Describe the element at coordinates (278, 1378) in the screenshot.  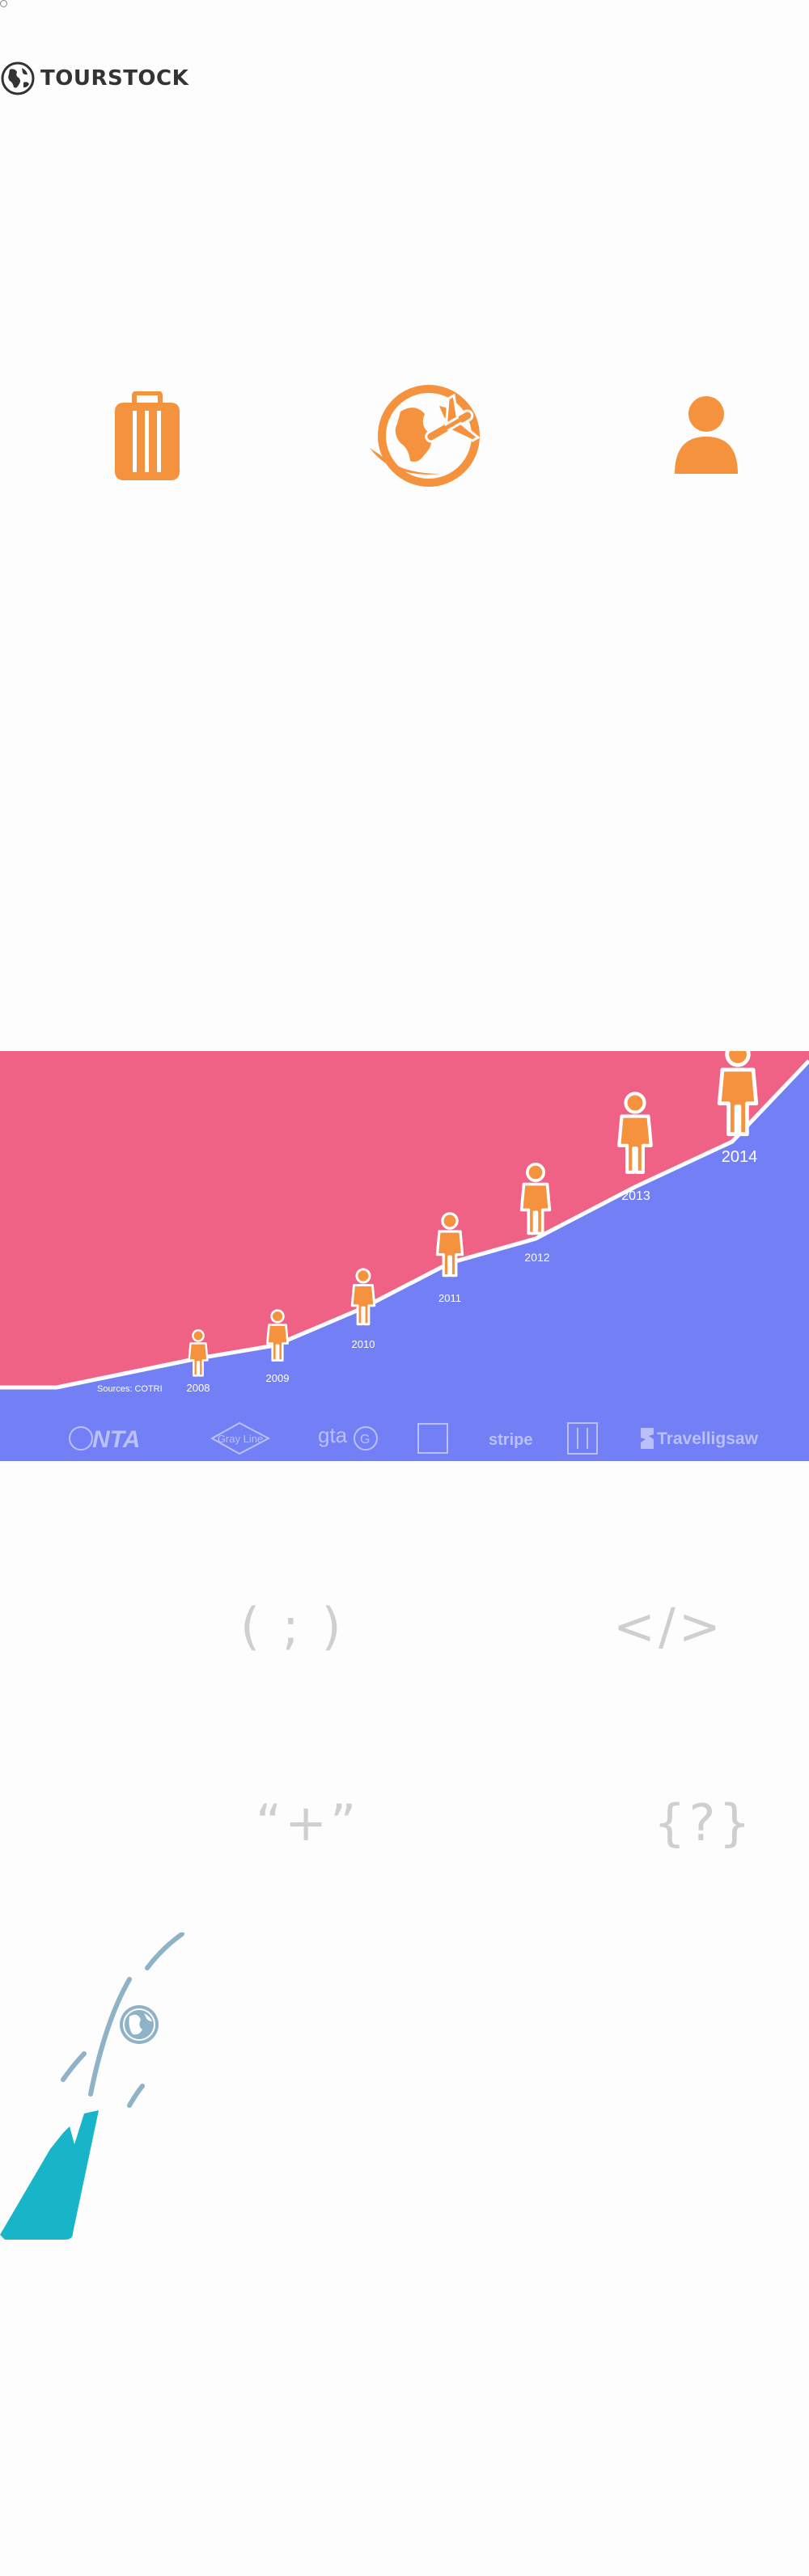
I see `year-label: 2009` at that location.